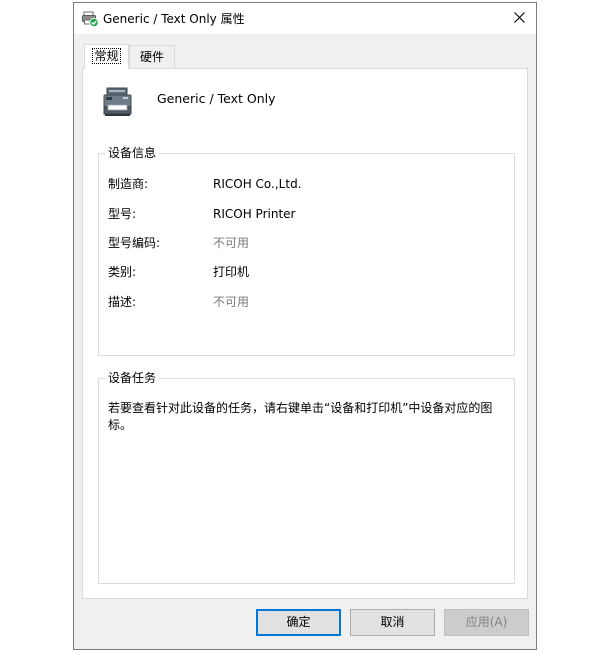  What do you see at coordinates (174, 19) in the screenshot?
I see `window-title: Generic / Text Only 属性` at bounding box center [174, 19].